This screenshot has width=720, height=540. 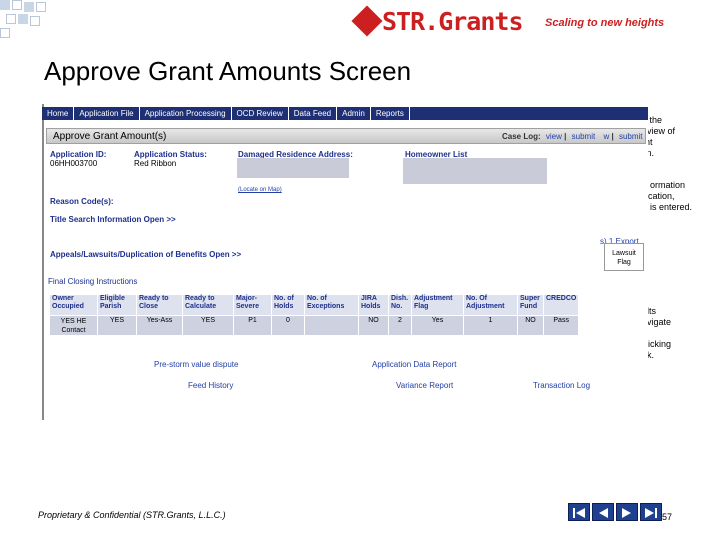 I want to click on brand-tagline: Scaling to new heights, so click(x=605, y=23).